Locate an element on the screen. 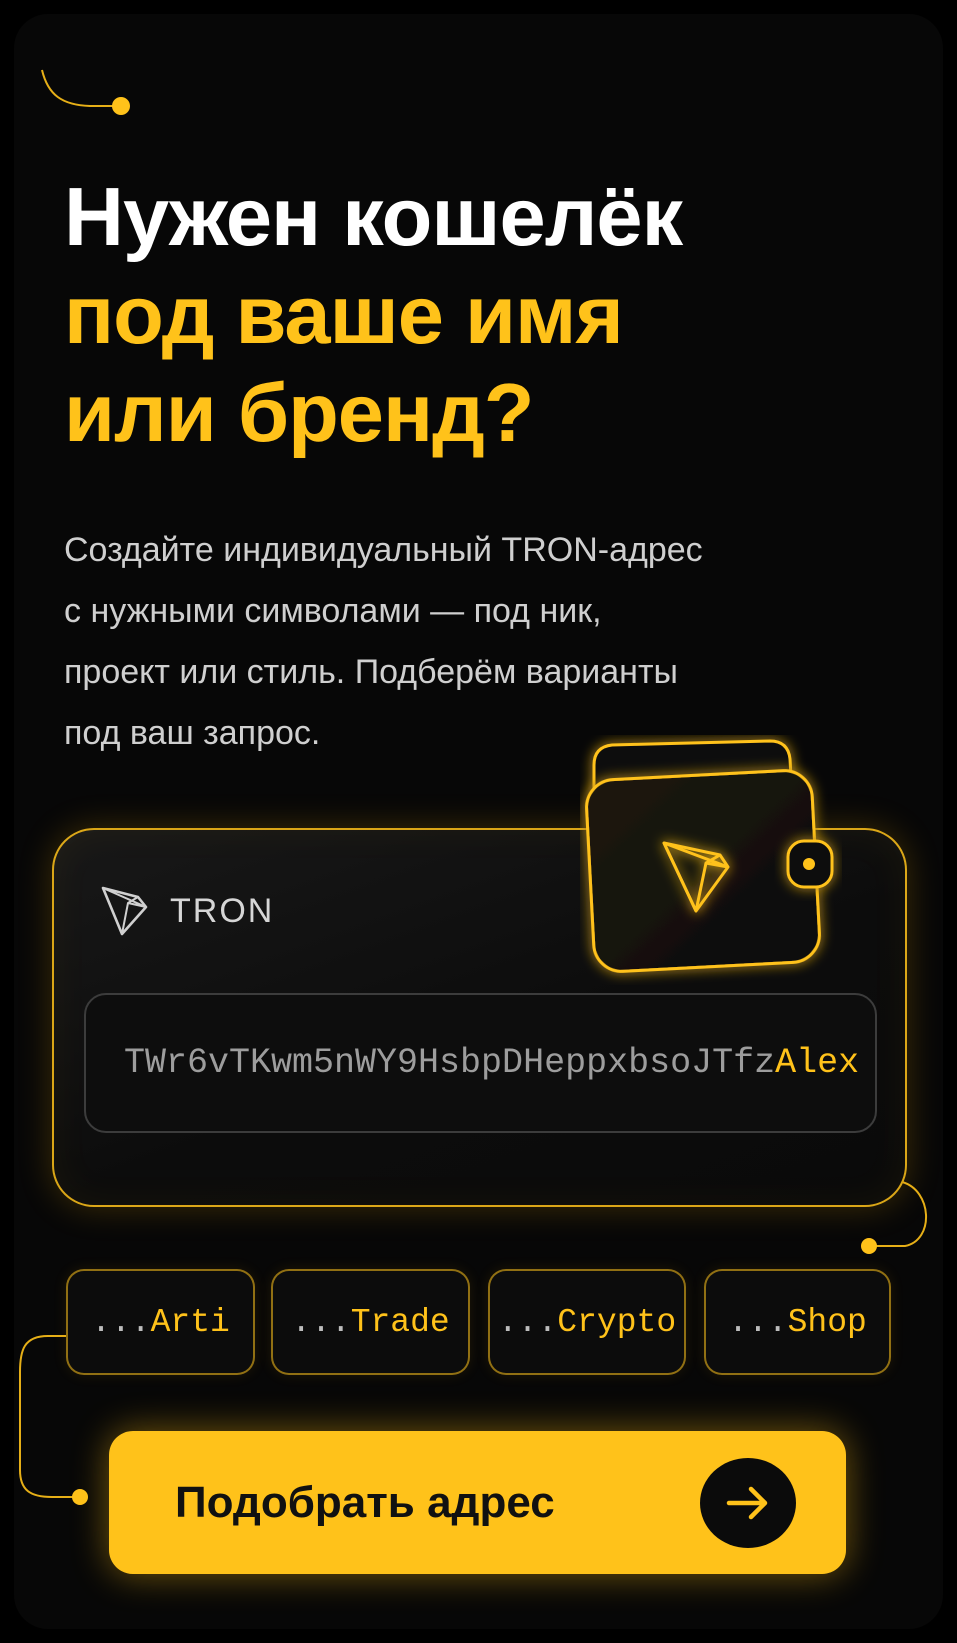 Image resolution: width=957 pixels, height=1643 pixels. find-address-button: Подобрать адрес is located at coordinates (477, 1502).